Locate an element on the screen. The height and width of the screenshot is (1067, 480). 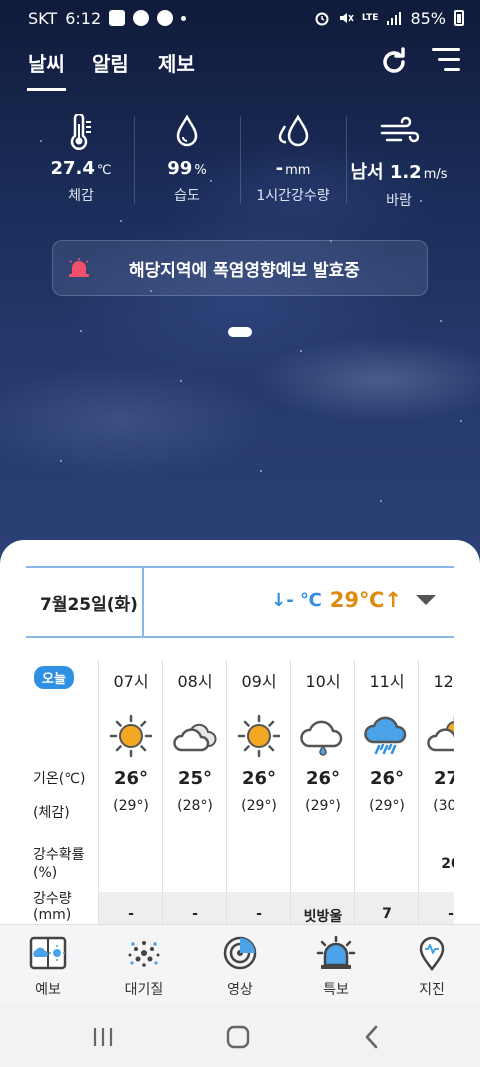
menu-icon is located at coordinates (446, 61).